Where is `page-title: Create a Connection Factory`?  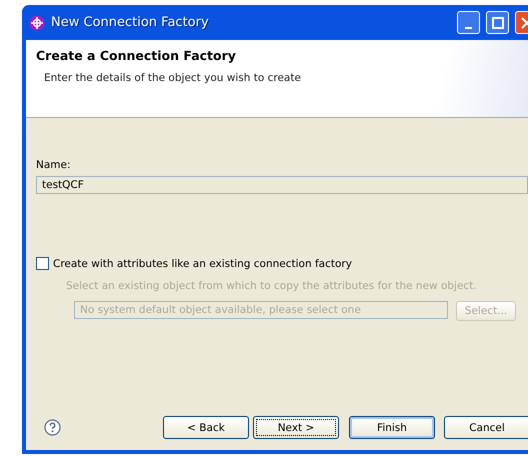
page-title: Create a Connection Factory is located at coordinates (136, 55).